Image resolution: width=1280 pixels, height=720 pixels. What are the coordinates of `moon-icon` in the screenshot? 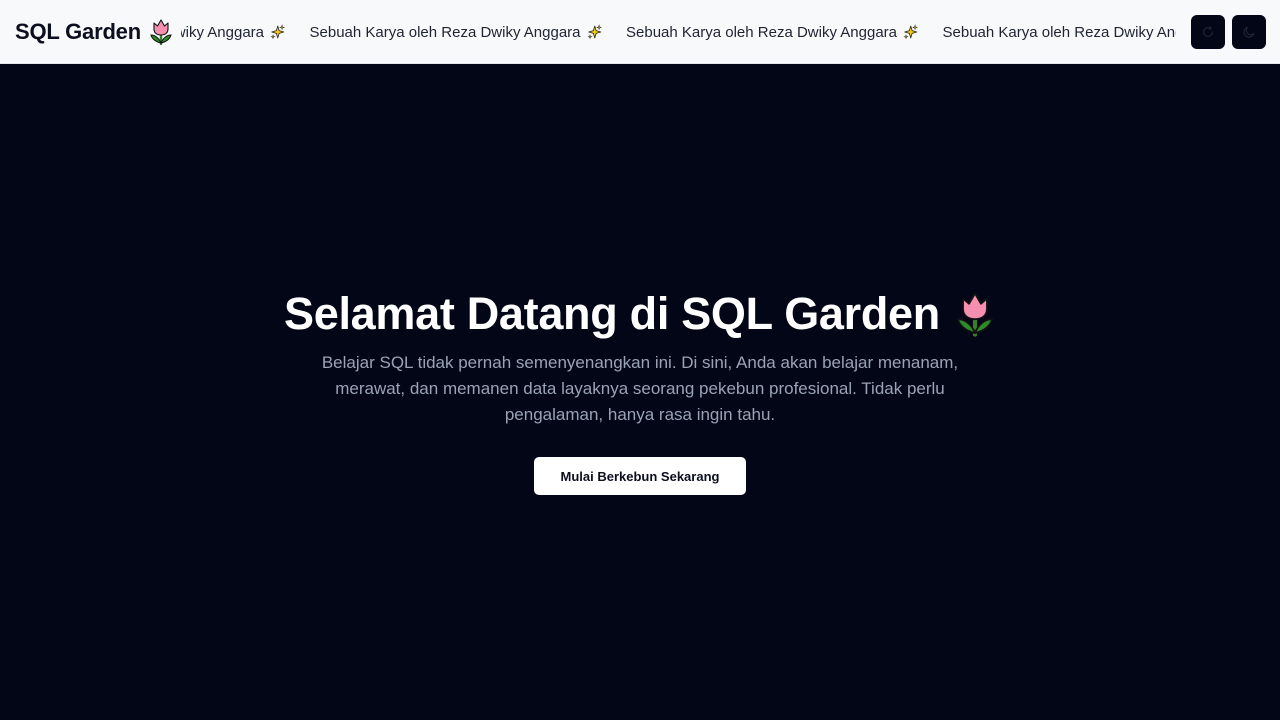 It's located at (1249, 32).